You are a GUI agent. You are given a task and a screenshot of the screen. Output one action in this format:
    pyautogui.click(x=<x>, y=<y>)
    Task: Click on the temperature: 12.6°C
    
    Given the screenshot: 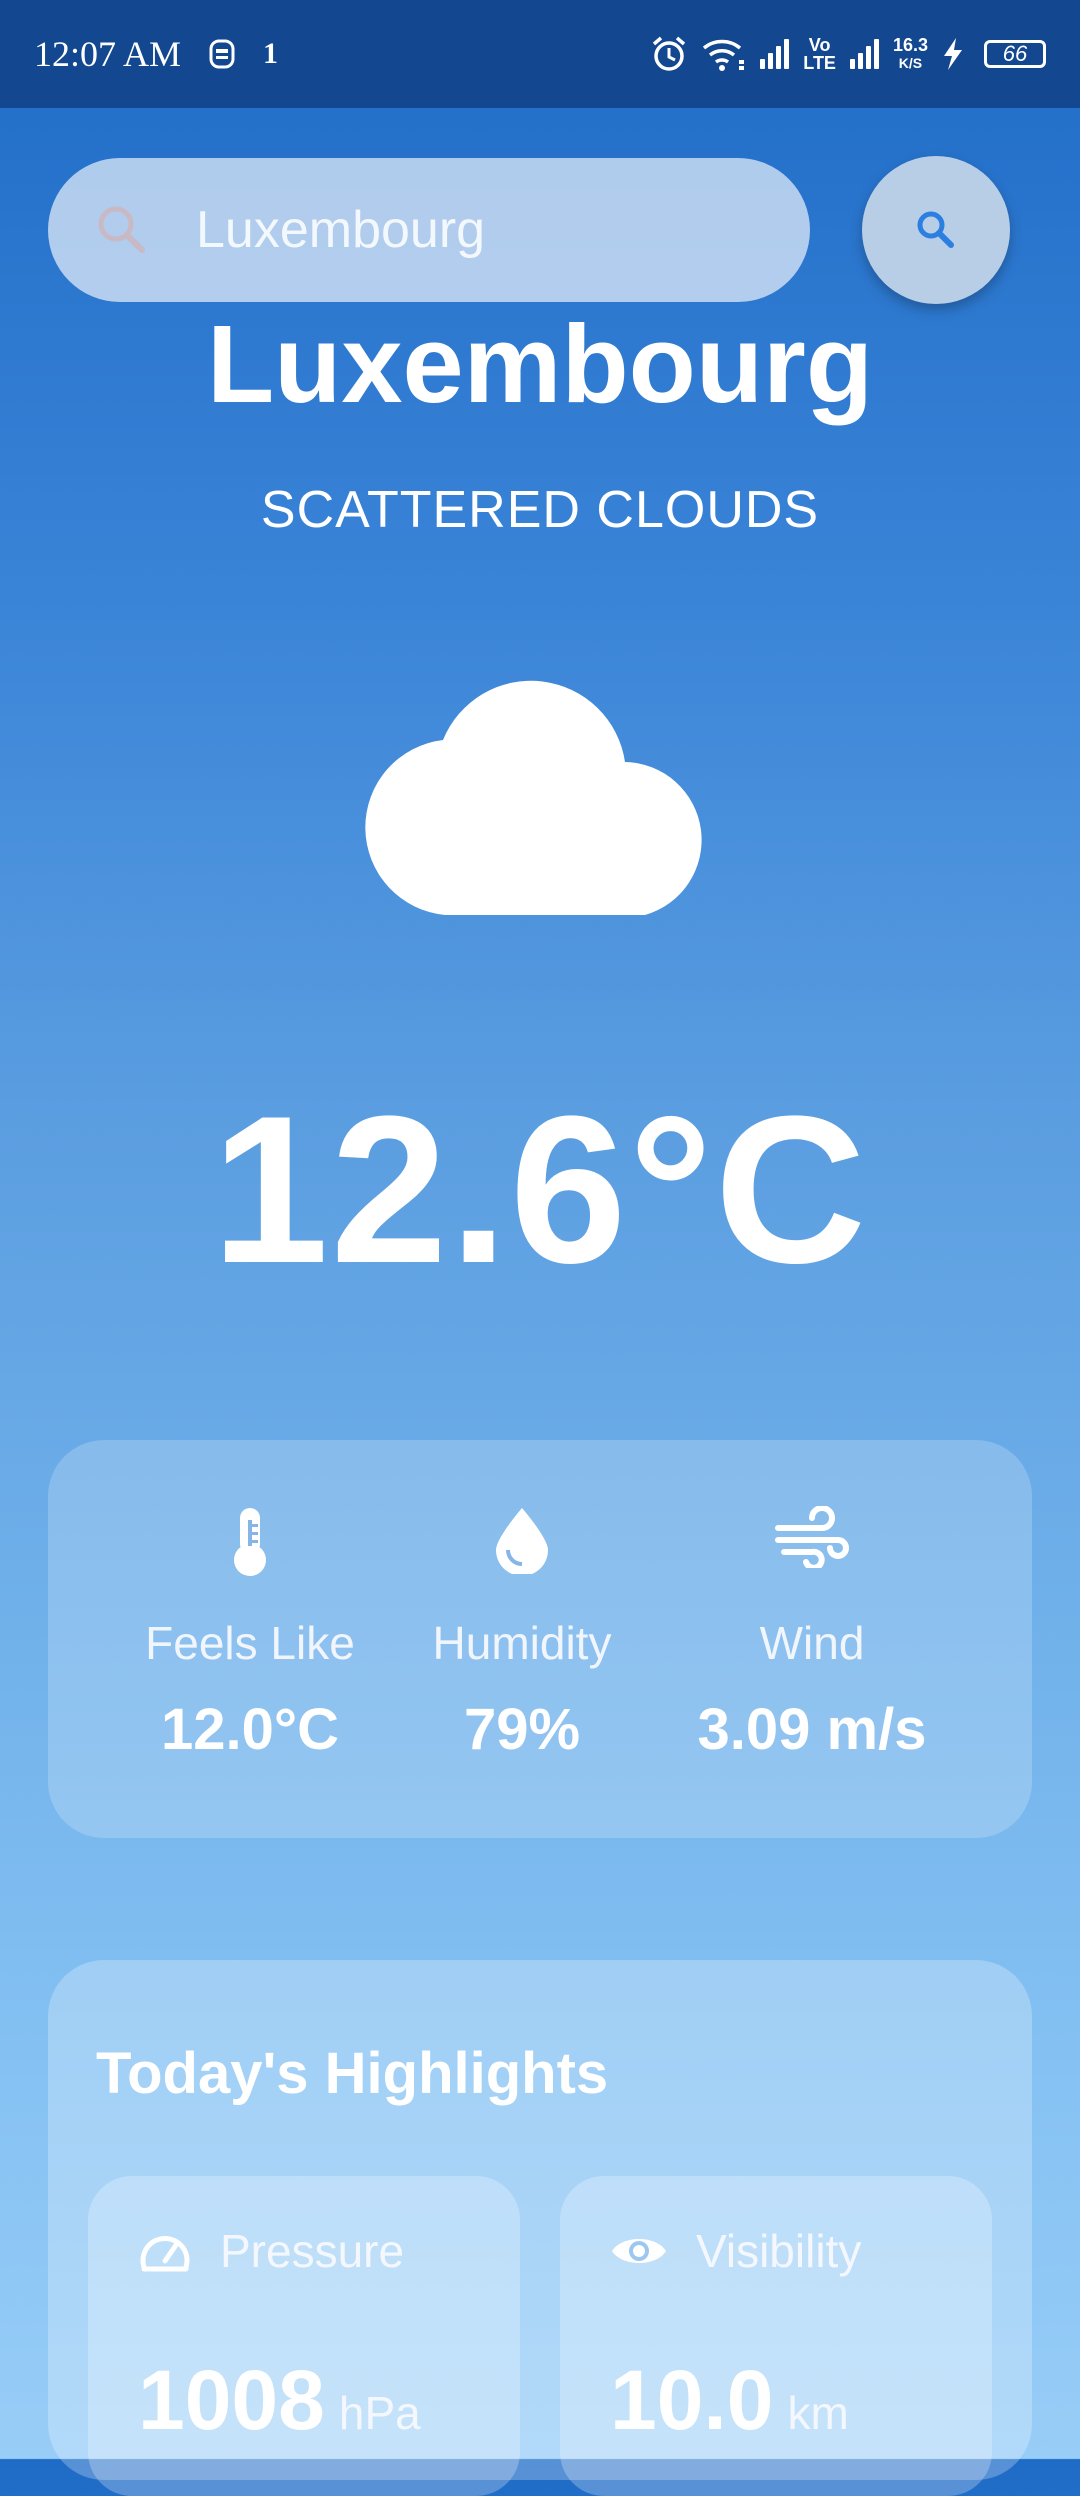 What is the action you would take?
    pyautogui.click(x=540, y=1189)
    